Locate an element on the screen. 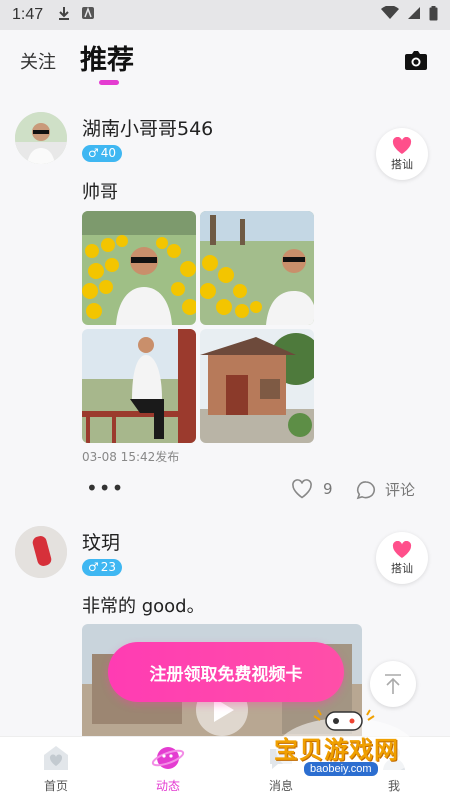  download-icon is located at coordinates (64, 15).